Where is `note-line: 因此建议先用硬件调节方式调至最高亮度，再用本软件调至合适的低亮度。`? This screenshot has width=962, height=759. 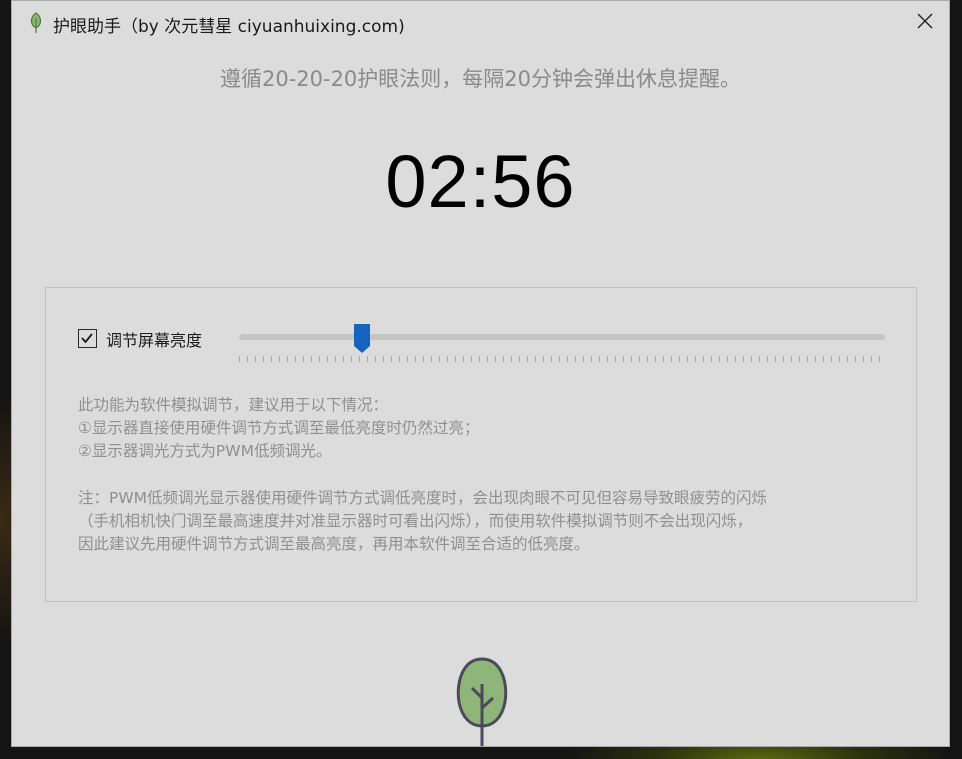
note-line: 因此建议先用硬件调节方式调至最高亮度，再用本软件调至合适的低亮度。 is located at coordinates (334, 544).